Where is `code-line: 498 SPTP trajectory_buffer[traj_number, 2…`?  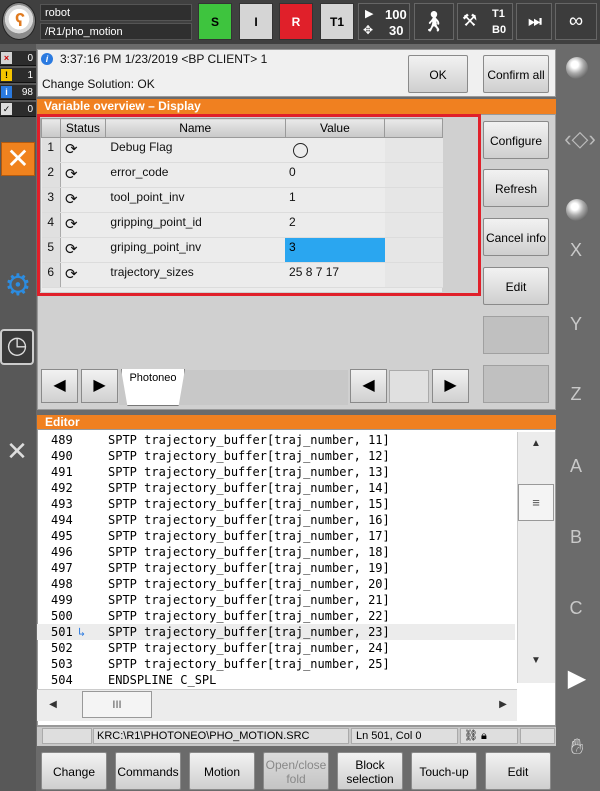 code-line: 498 SPTP trajectory_buffer[traj_number, 2… is located at coordinates (276, 584).